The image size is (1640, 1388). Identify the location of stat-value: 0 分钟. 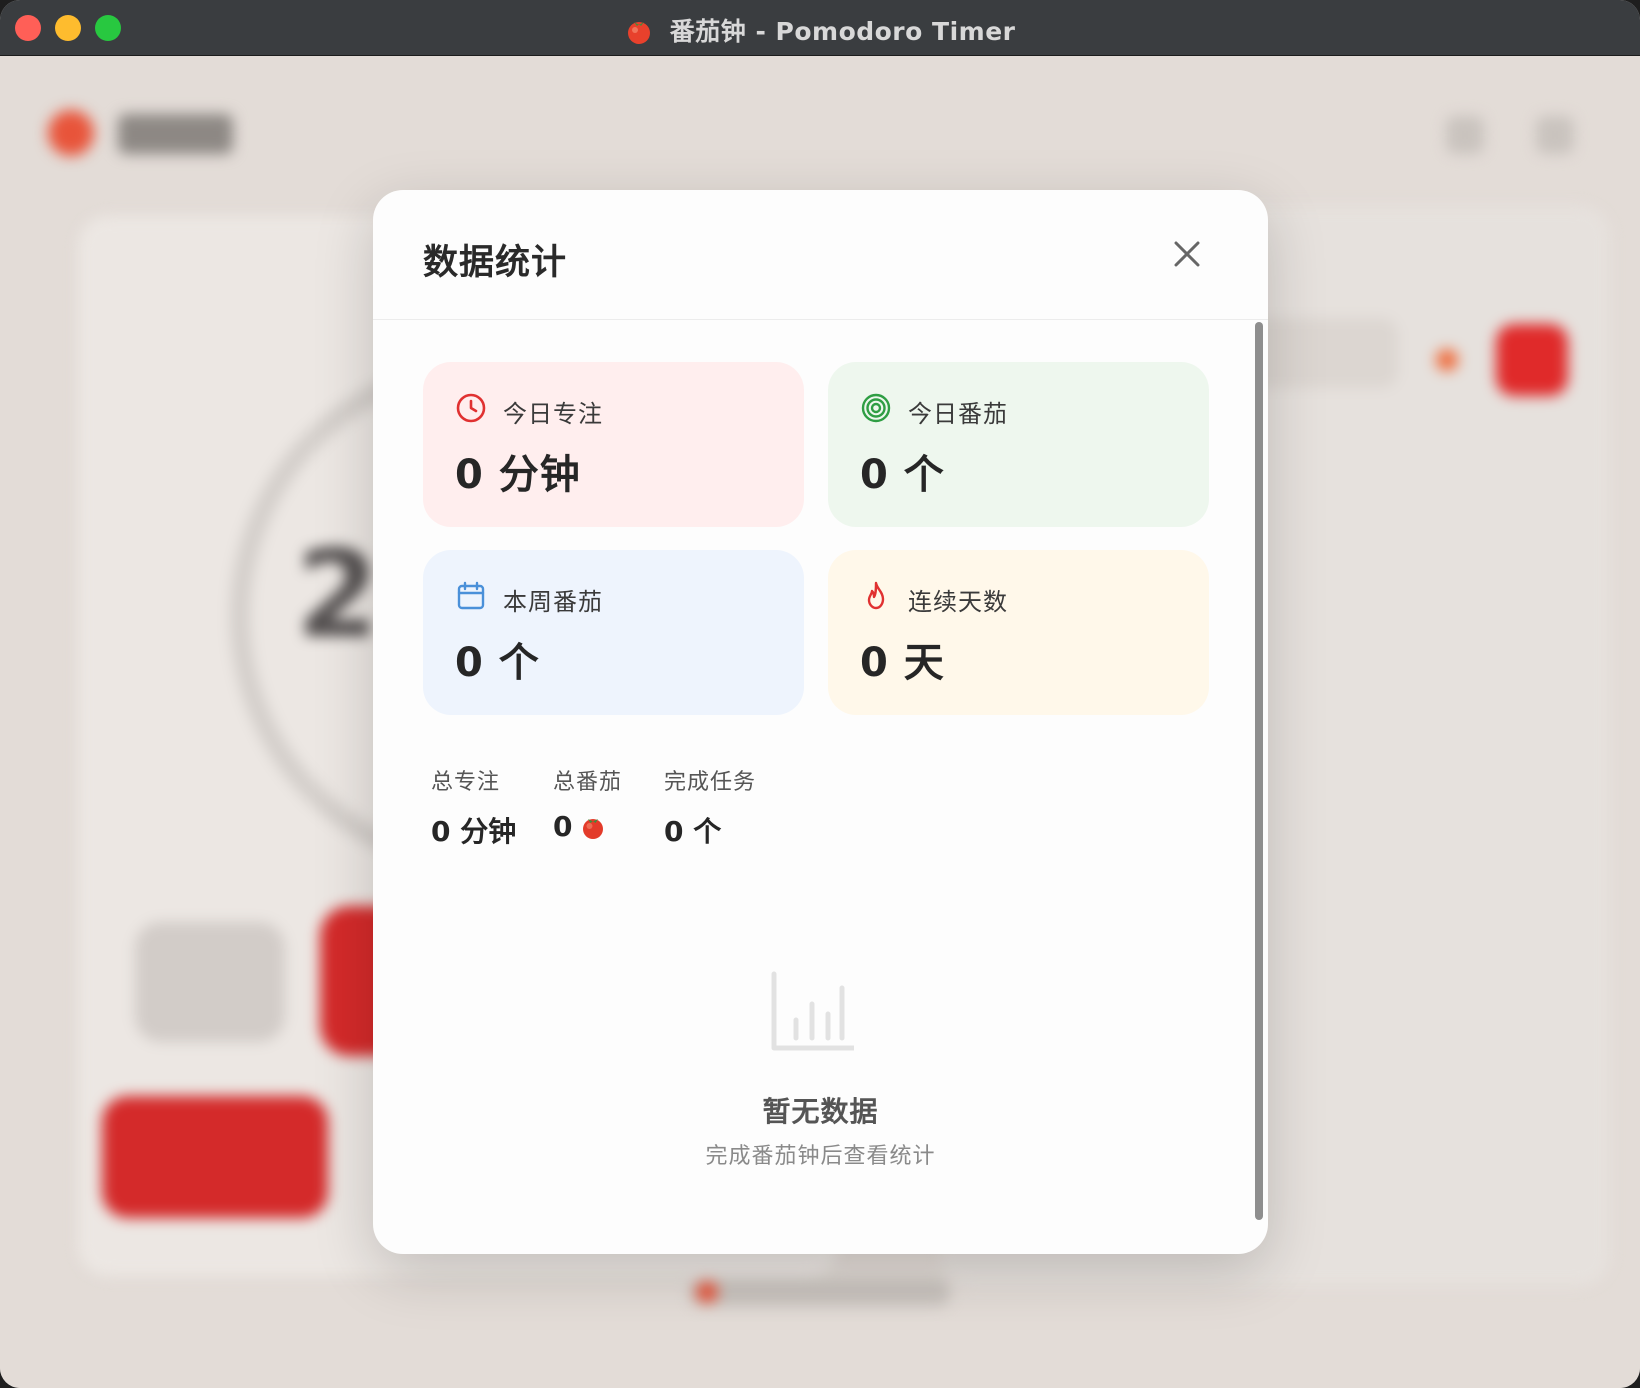
(518, 475).